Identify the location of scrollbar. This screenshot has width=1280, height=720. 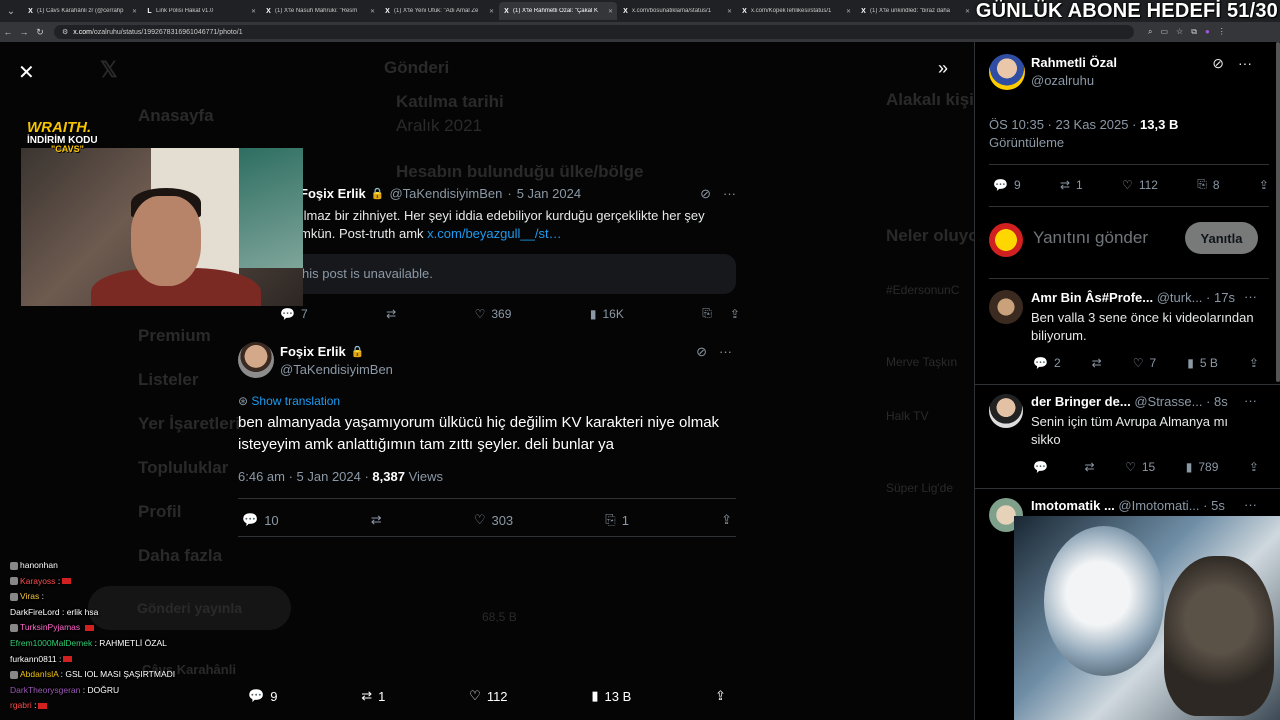
(1278, 212).